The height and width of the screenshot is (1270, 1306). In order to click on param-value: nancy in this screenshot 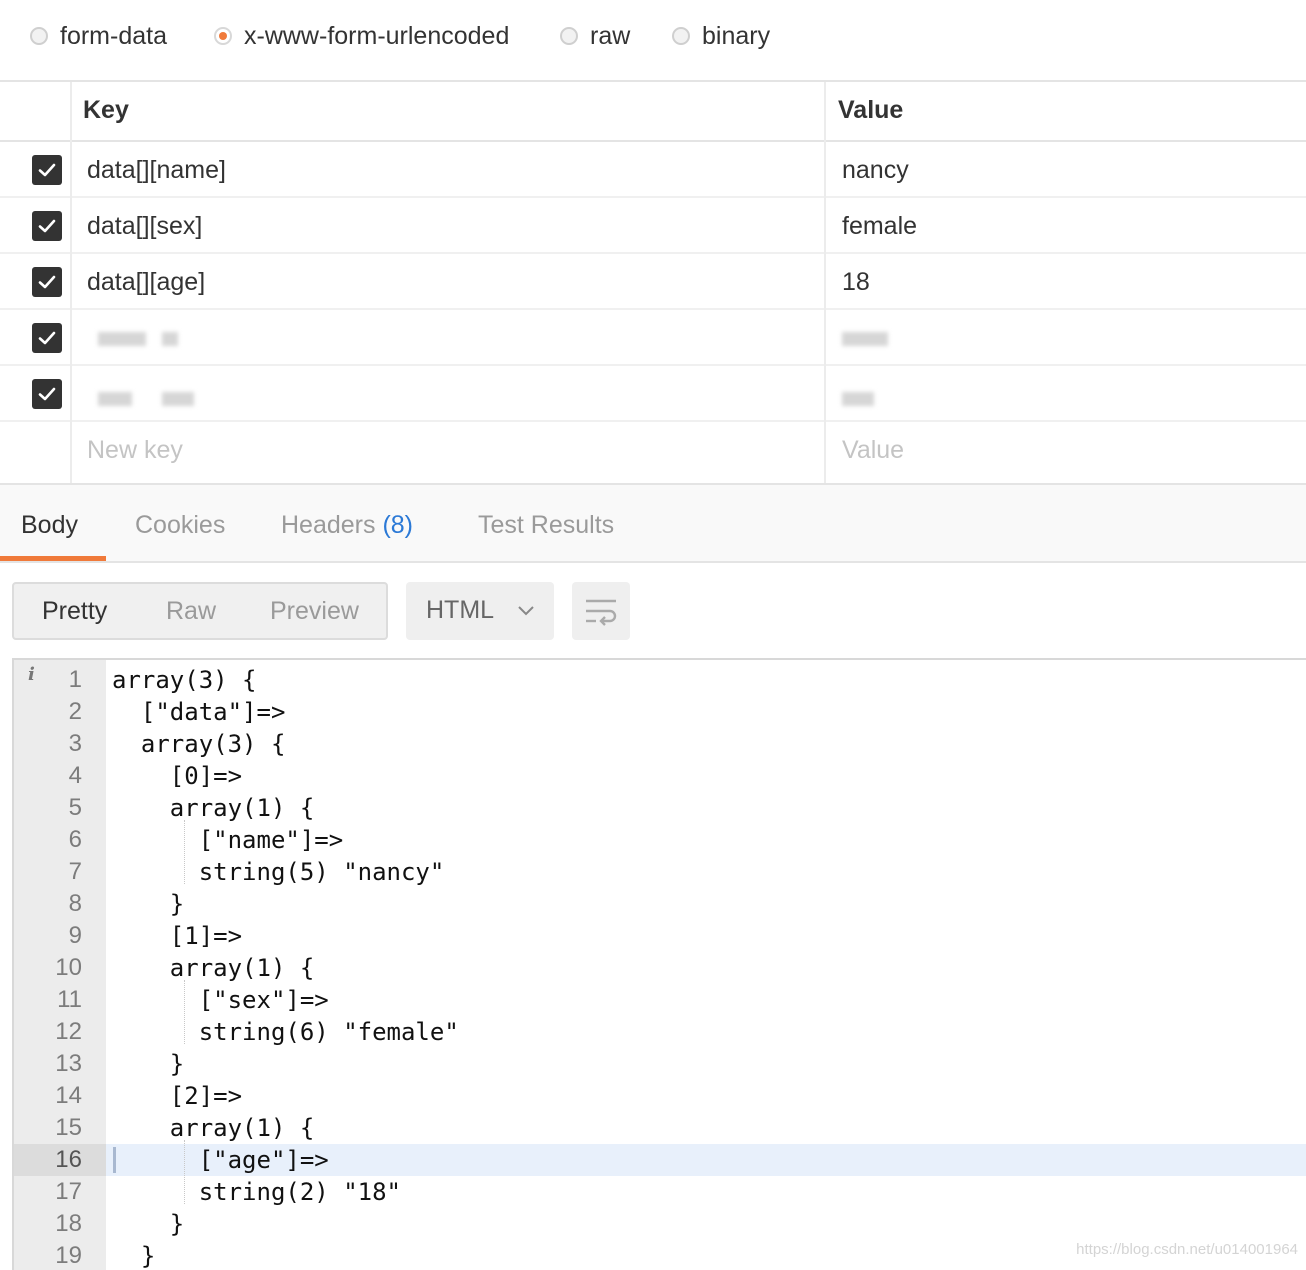, I will do `click(875, 170)`.